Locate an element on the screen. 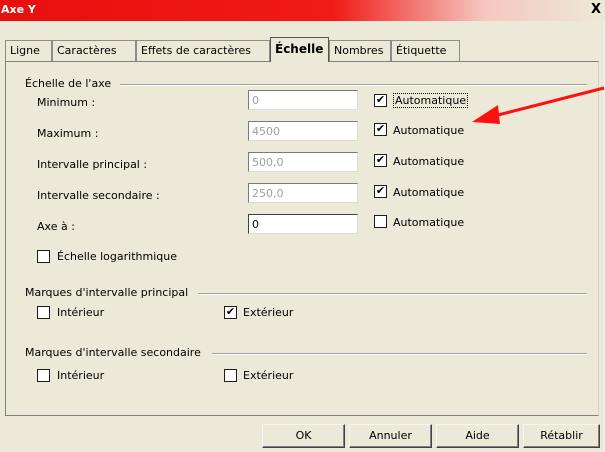  maximum-auto-checkbox: ✔ is located at coordinates (380, 129).